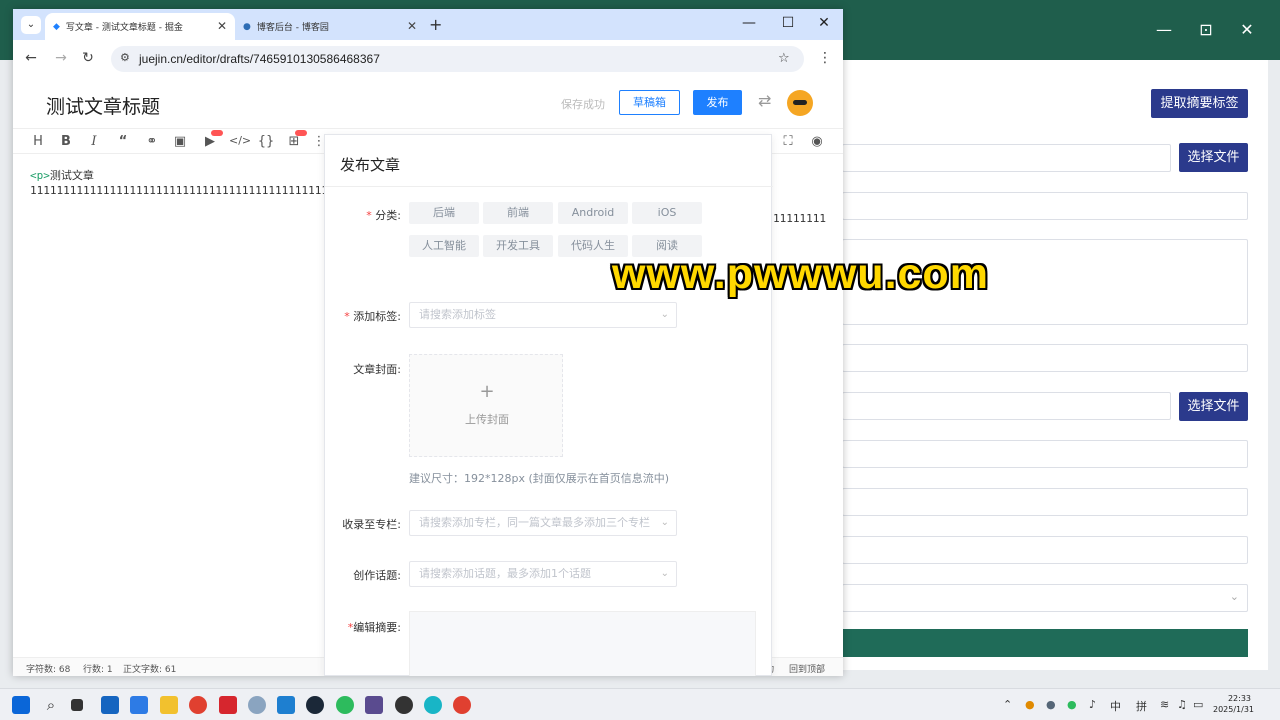 This screenshot has height=720, width=1280. I want to click on maximize-icon: ☐, so click(788, 23).